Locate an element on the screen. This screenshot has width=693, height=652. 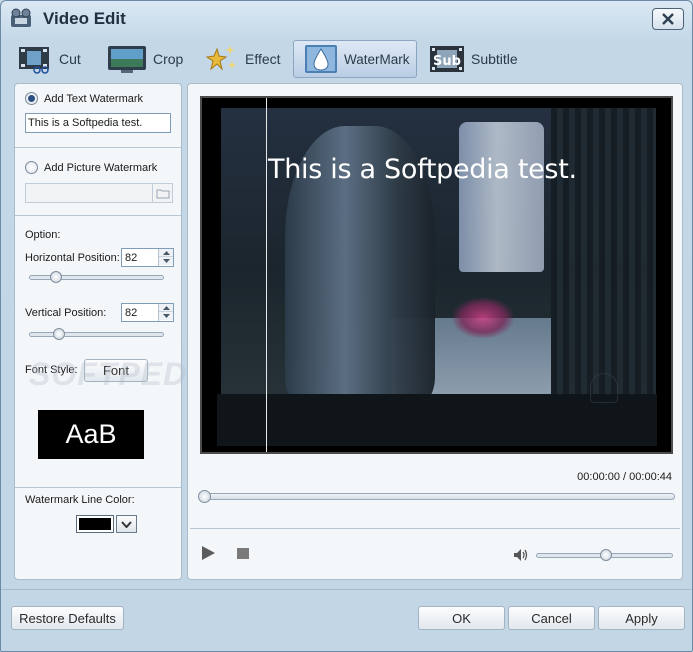
watermark-overlay-text: This is a Softpedia test. is located at coordinates (422, 169).